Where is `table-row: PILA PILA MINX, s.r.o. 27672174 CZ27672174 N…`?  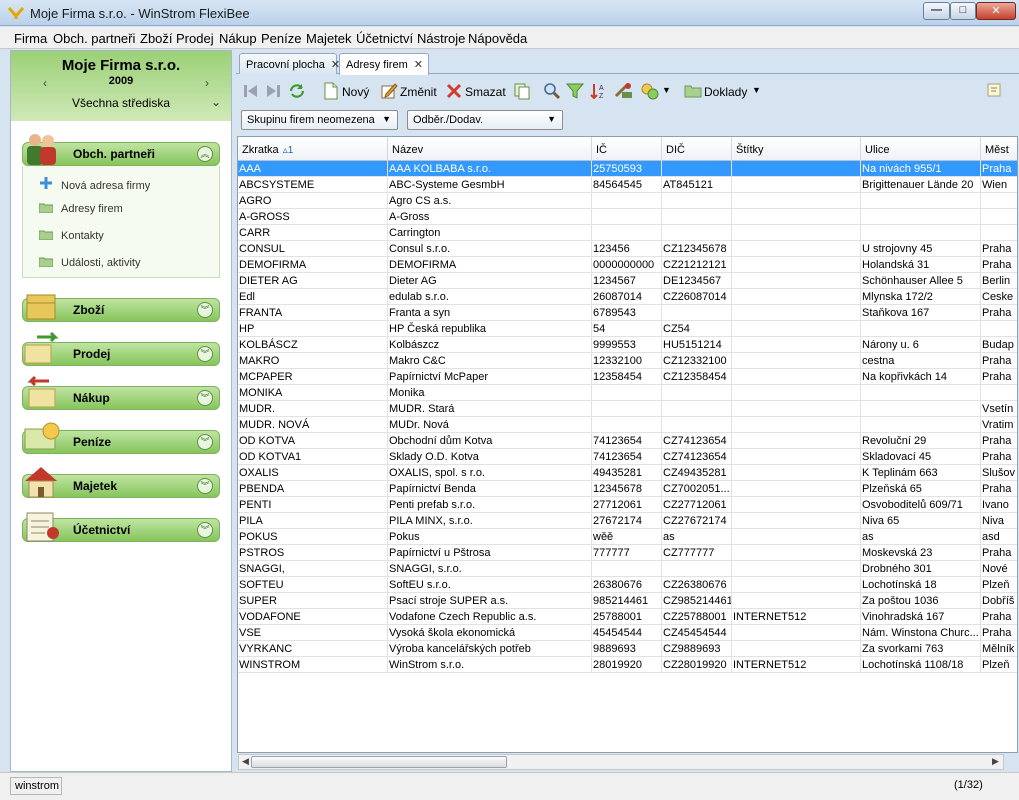
table-row: PILA PILA MINX, s.r.o. 27672174 CZ27672174 N… is located at coordinates (627, 521).